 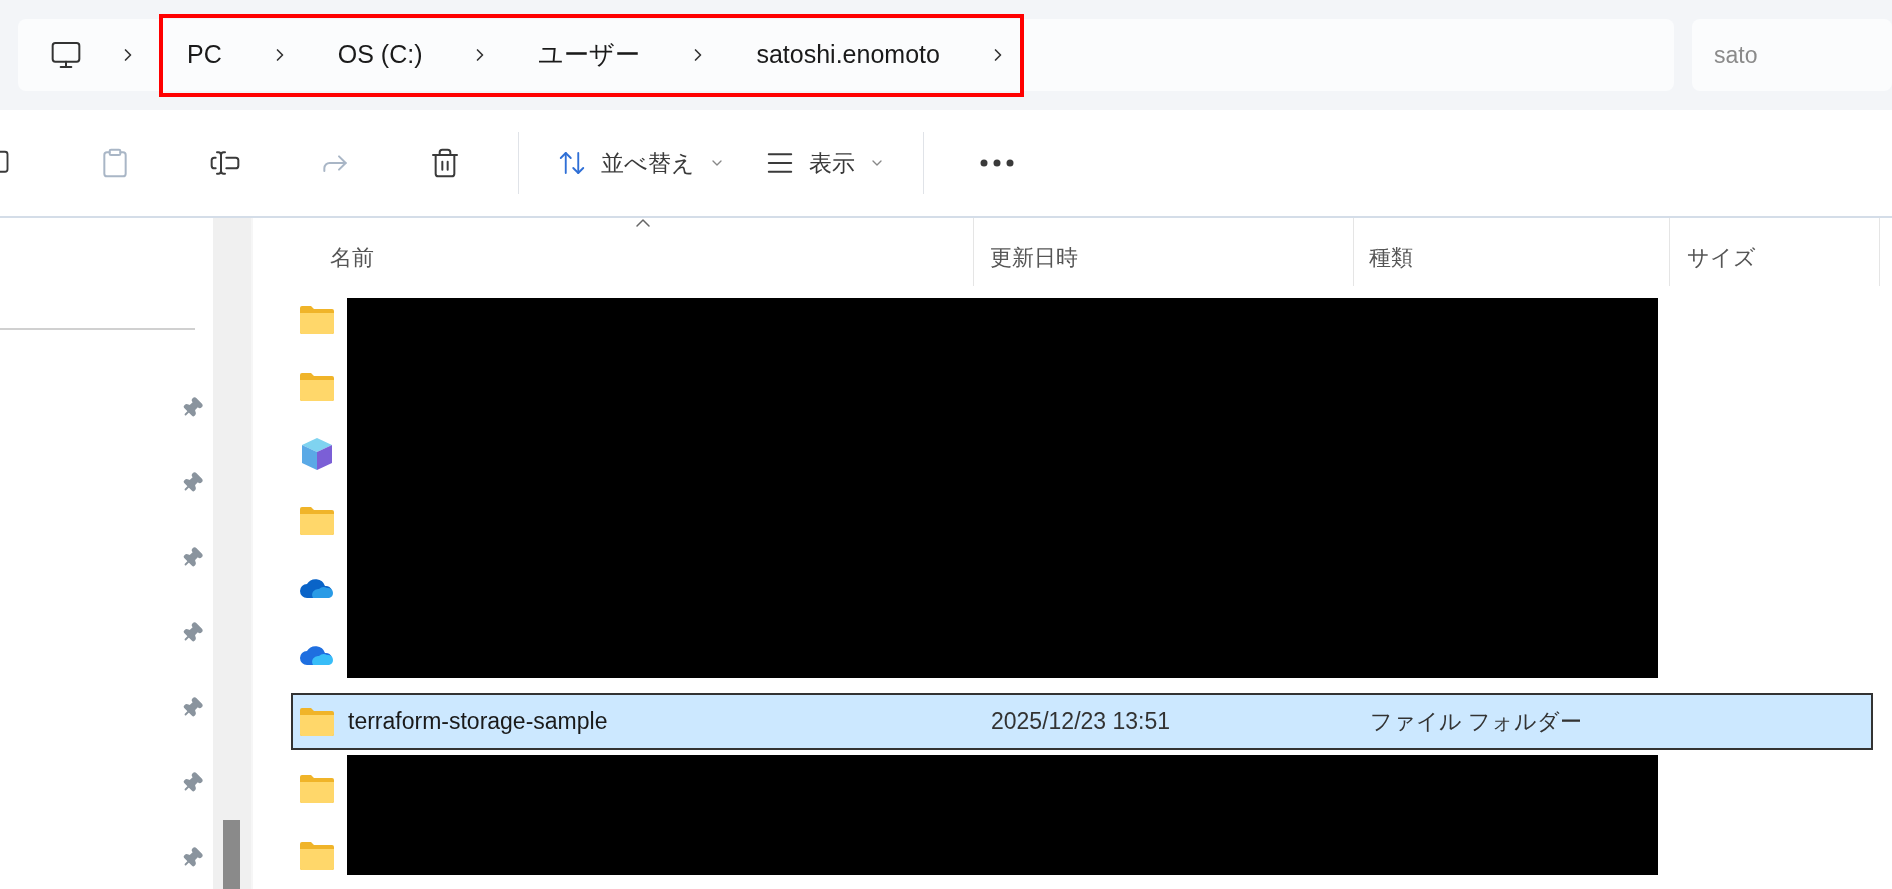 What do you see at coordinates (380, 55) in the screenshot?
I see `breadcrumb-item: OS (C:)` at bounding box center [380, 55].